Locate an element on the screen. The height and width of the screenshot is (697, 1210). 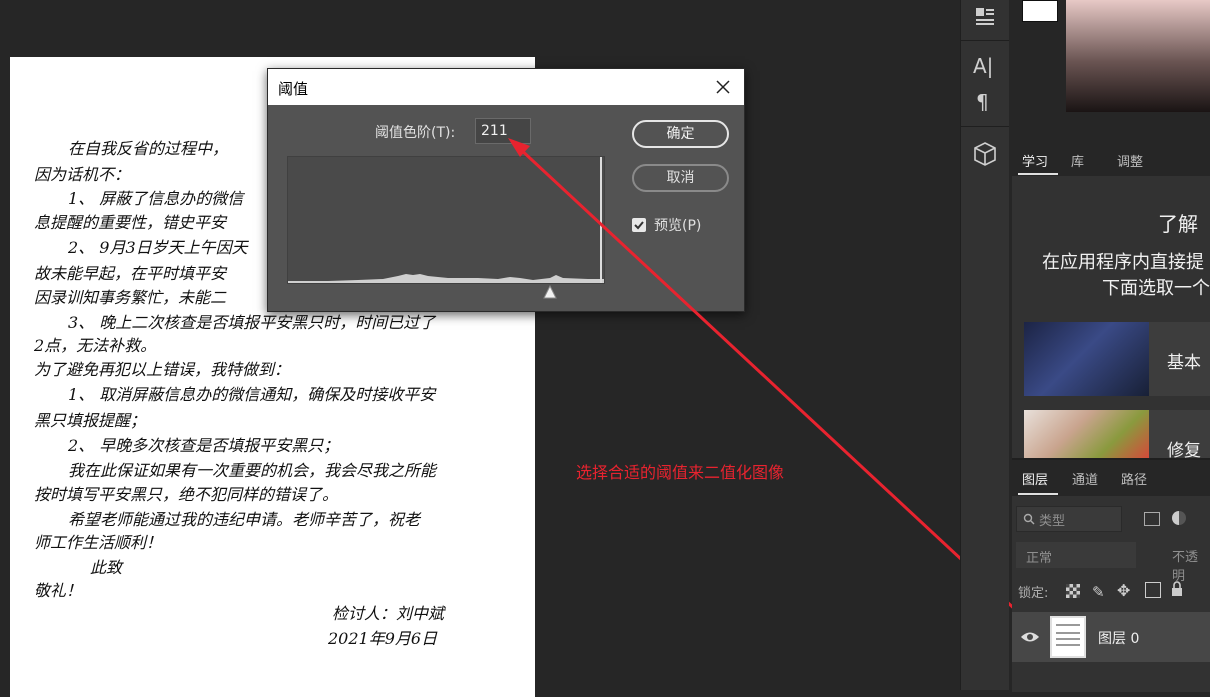
blend-mode-select: 正常 is located at coordinates (1076, 555).